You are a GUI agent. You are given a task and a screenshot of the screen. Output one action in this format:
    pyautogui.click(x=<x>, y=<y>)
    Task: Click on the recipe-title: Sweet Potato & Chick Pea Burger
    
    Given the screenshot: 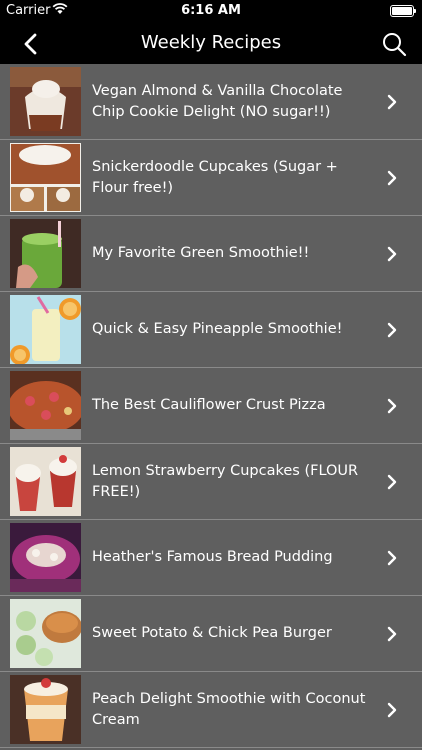 What is the action you would take?
    pyautogui.click(x=212, y=633)
    